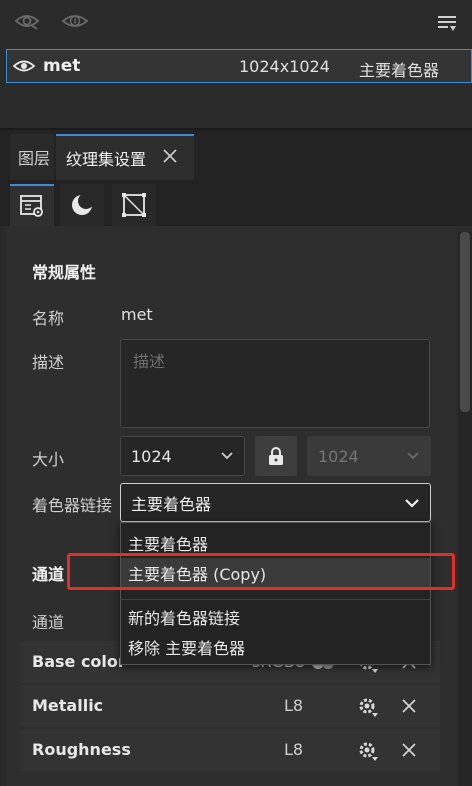  What do you see at coordinates (170, 156) in the screenshot?
I see `close-tab-icon` at bounding box center [170, 156].